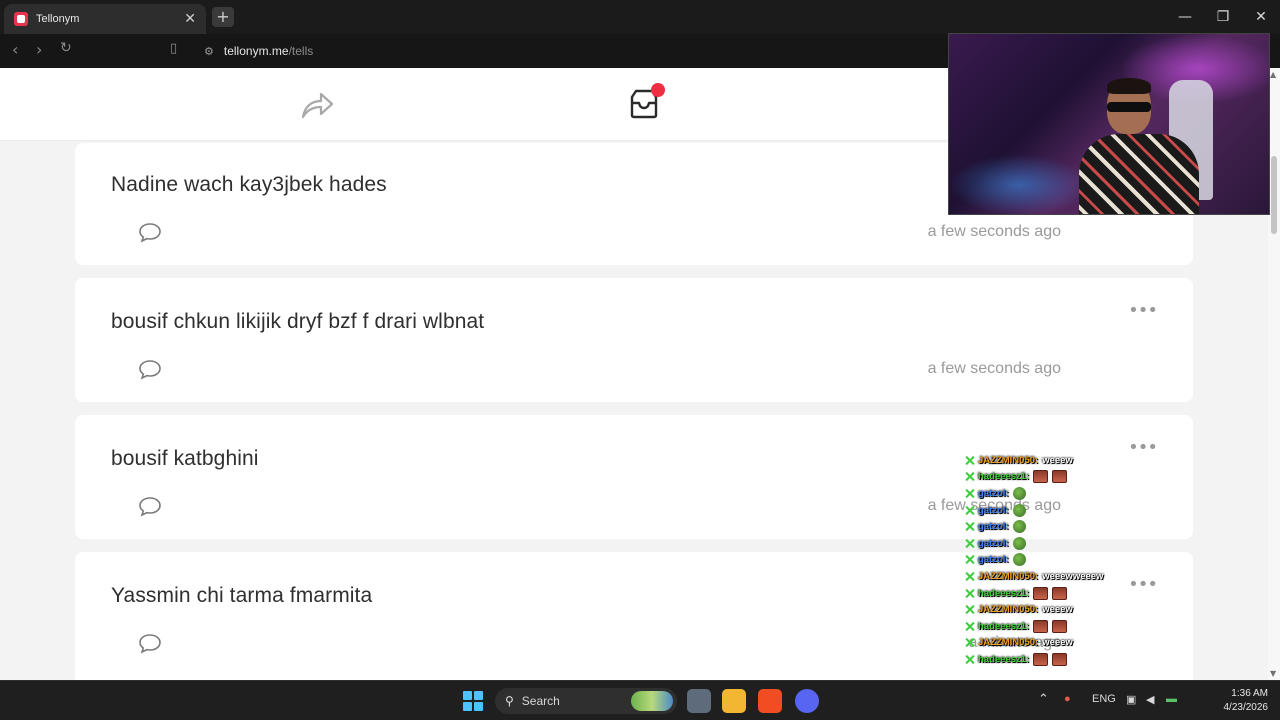 Image resolution: width=1280 pixels, height=720 pixels. Describe the element at coordinates (1143, 310) in the screenshot. I see `more-options-icon: •••` at that location.